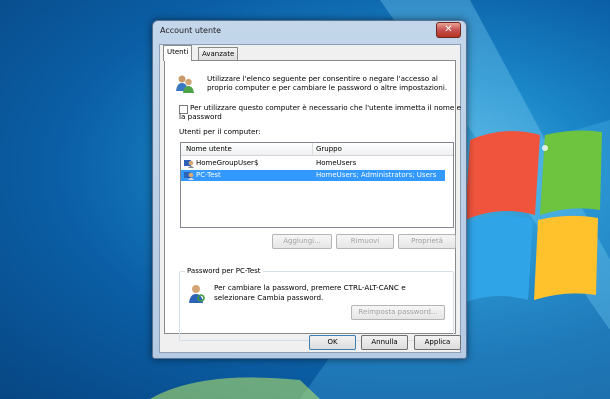 This screenshot has height=399, width=610. Describe the element at coordinates (191, 30) in the screenshot. I see `window-title: Account utente` at that location.